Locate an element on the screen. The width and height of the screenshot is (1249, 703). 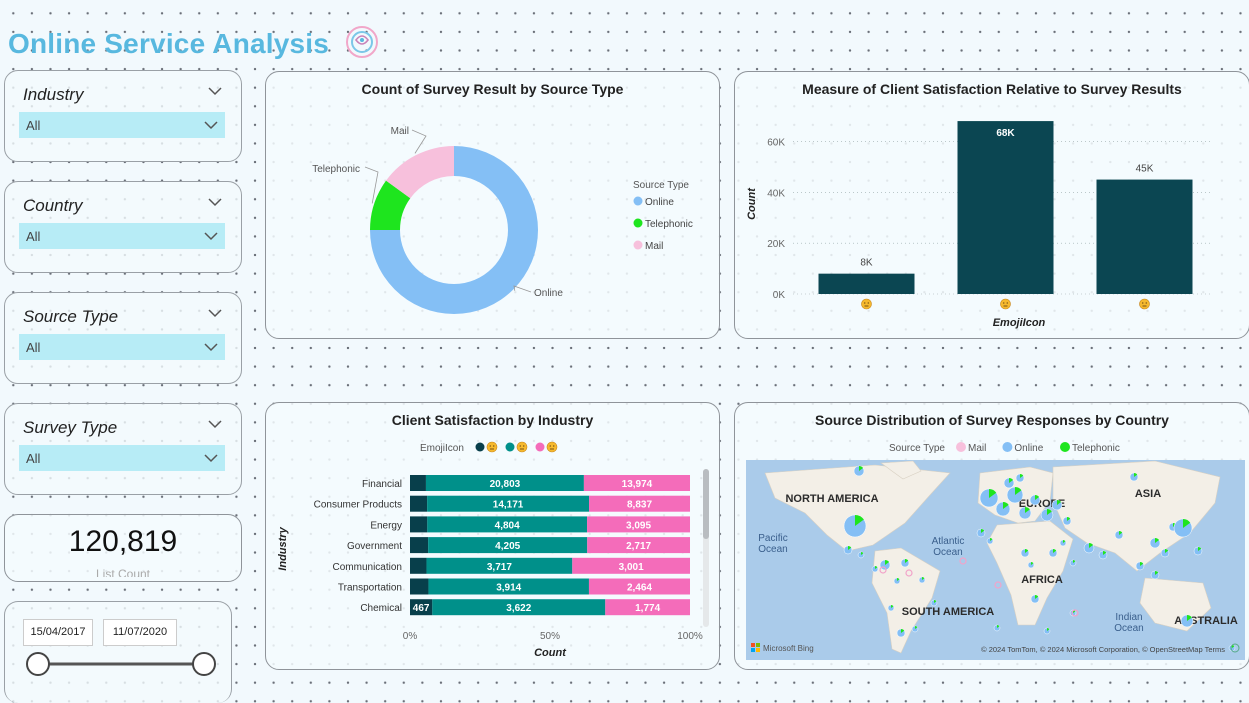
data-label: 3,622 is located at coordinates (518, 608).